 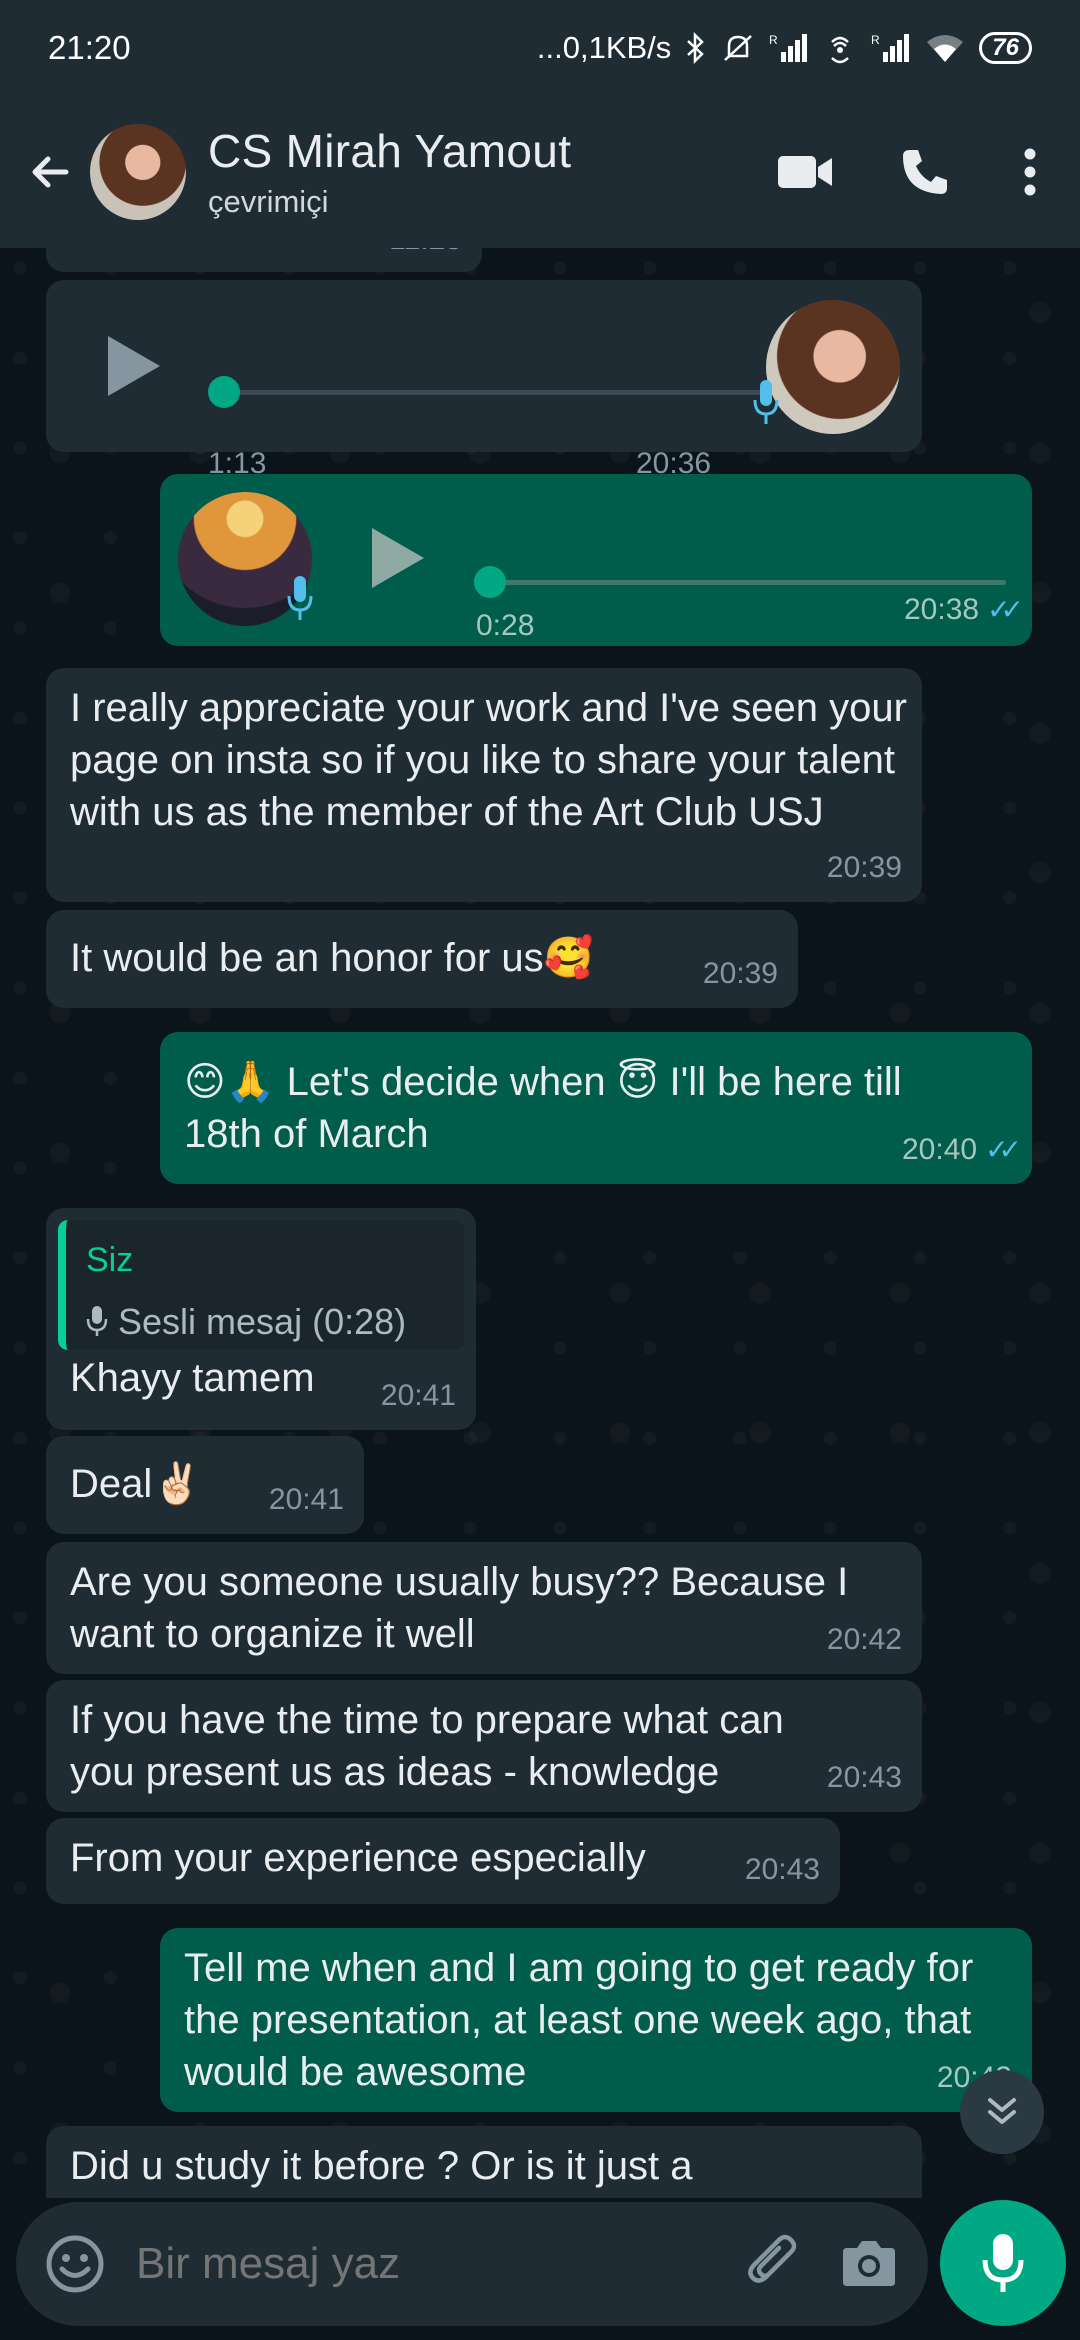 What do you see at coordinates (940, 1149) in the screenshot?
I see `message-time: 20:40` at bounding box center [940, 1149].